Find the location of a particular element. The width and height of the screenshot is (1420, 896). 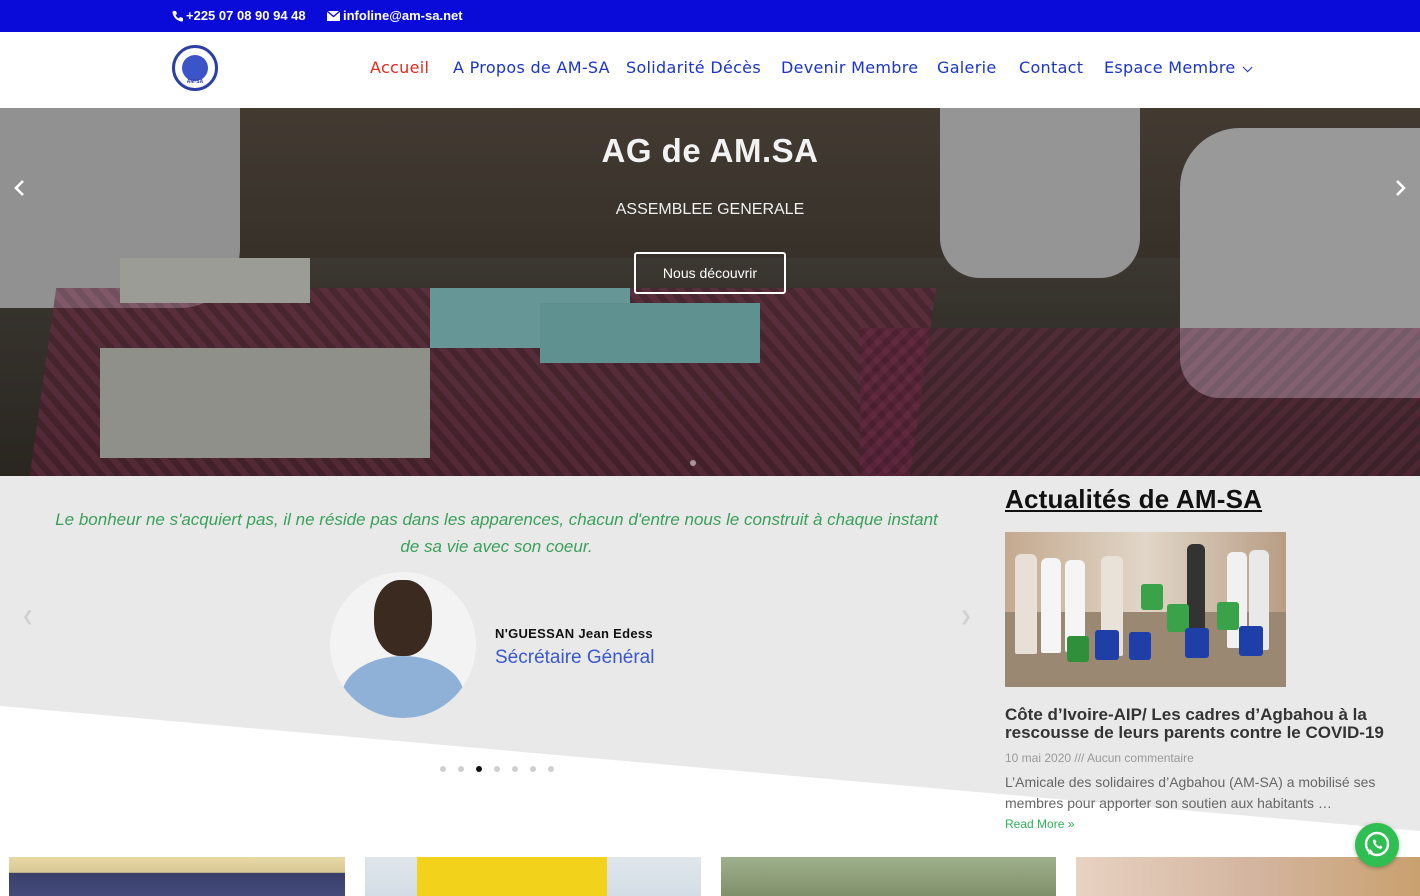

chevron-left-icon: ❮ is located at coordinates (28, 616).